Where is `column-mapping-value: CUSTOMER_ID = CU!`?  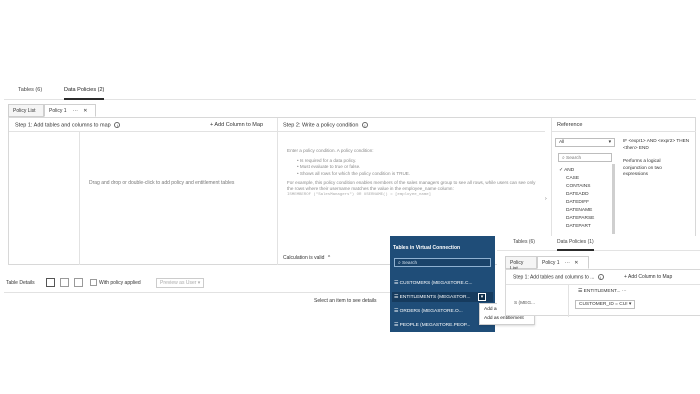
column-mapping-value: CUSTOMER_ID = CU! is located at coordinates (603, 304).